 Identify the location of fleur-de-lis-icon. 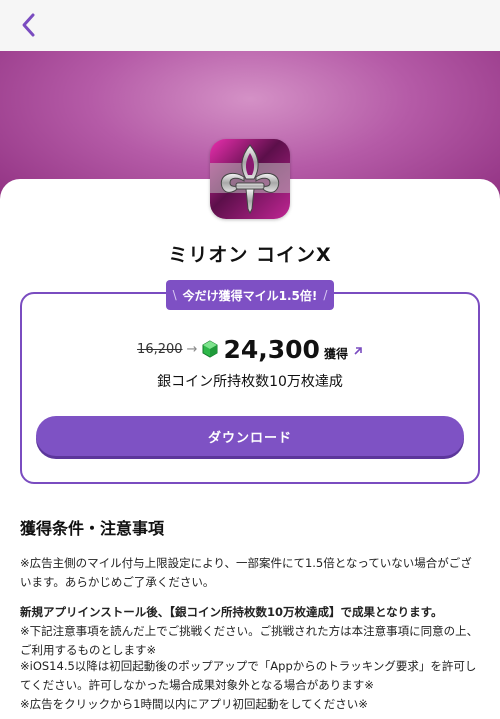
(250, 179).